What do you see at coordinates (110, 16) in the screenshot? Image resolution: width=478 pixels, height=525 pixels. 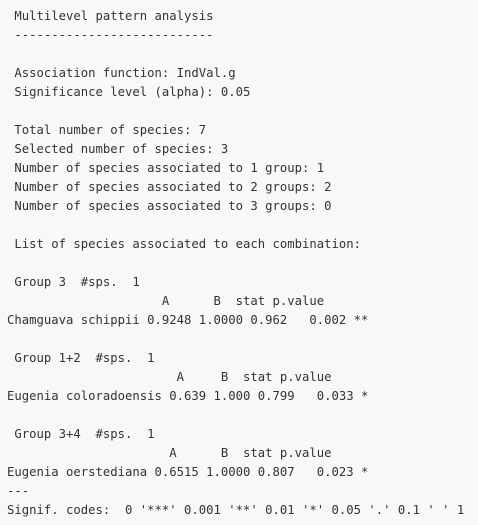 I see `analysis-title: Multilevel pattern analysis` at bounding box center [110, 16].